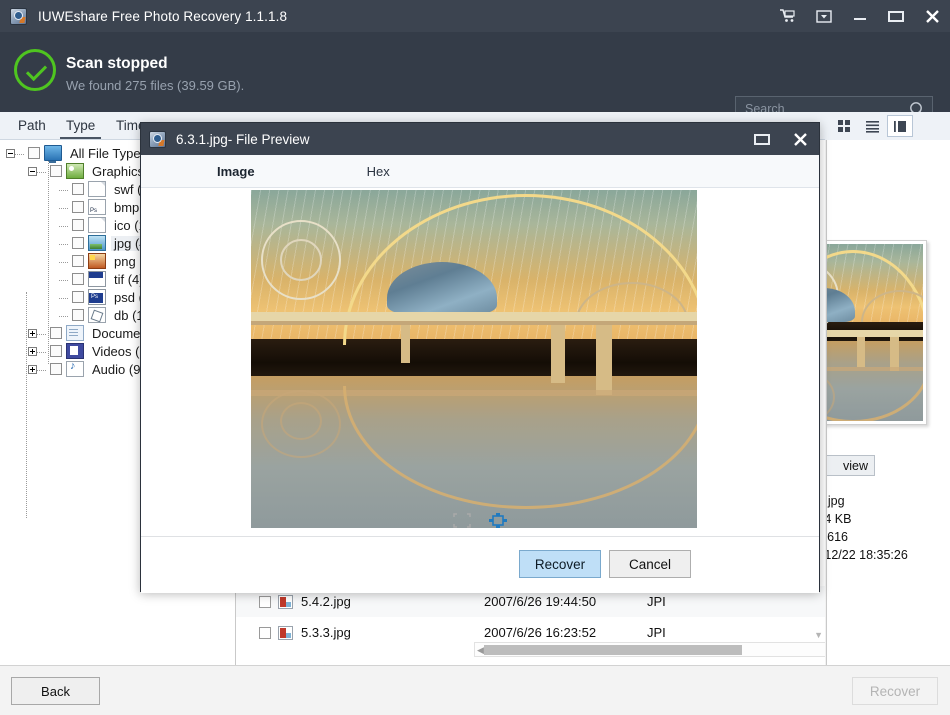 This screenshot has width=950, height=715. Describe the element at coordinates (243, 139) in the screenshot. I see `dialog-title: 6.3.1.jpg- File Preview` at that location.